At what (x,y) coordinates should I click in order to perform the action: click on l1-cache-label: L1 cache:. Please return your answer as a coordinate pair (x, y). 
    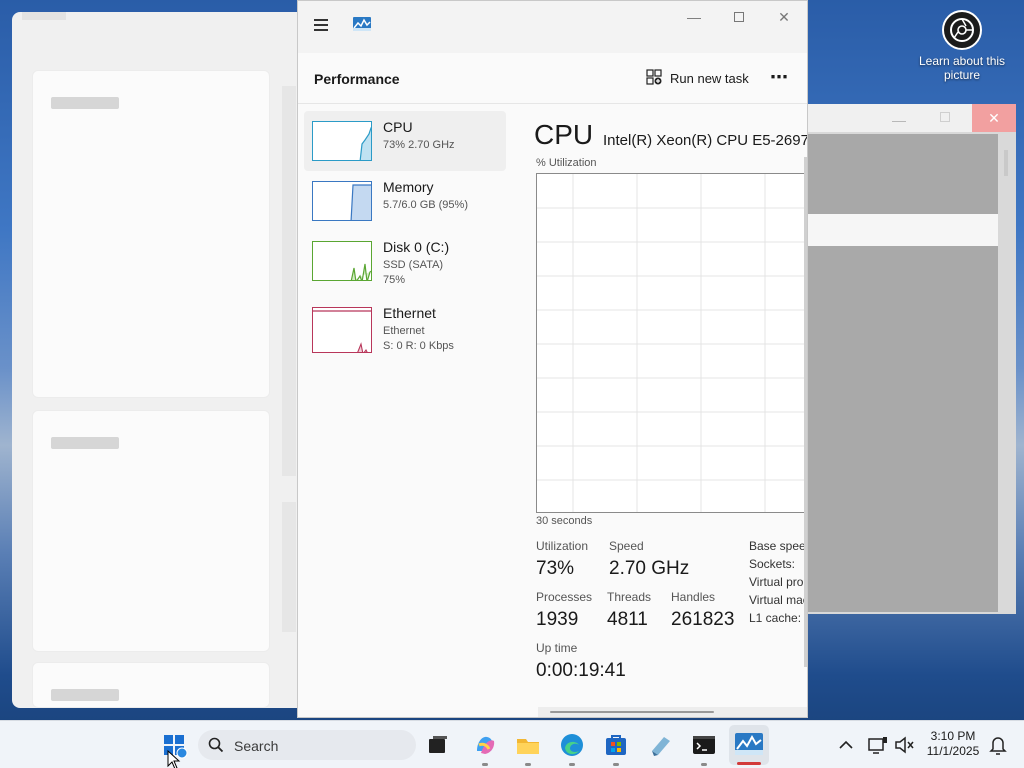
    Looking at the image, I should click on (775, 618).